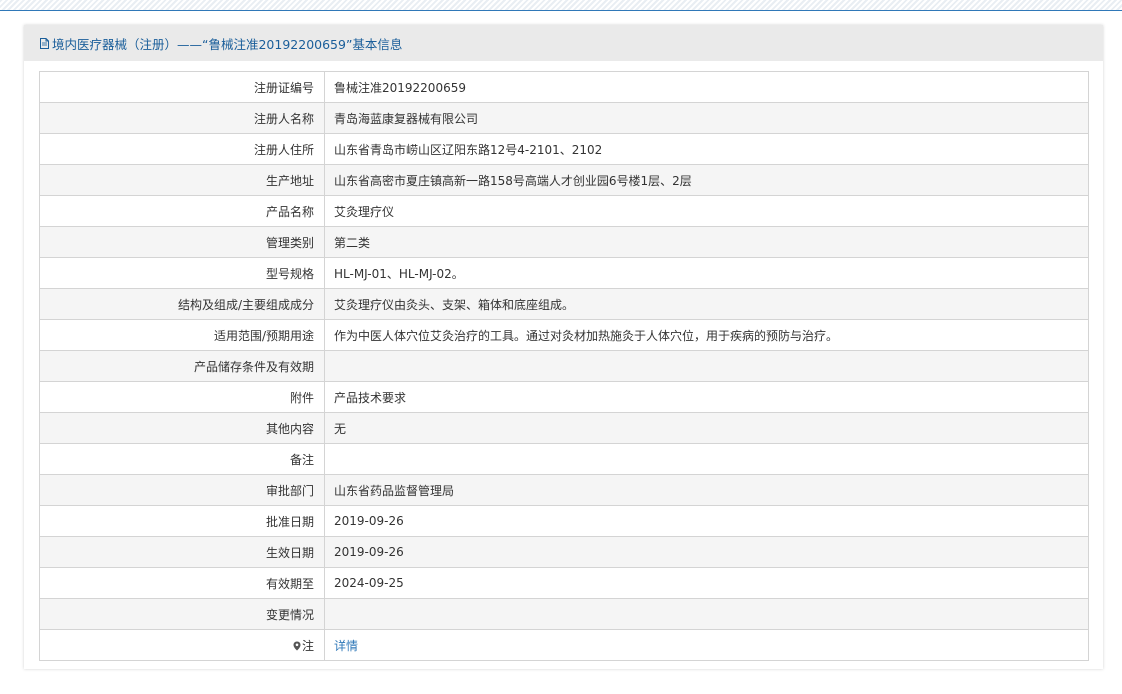 The height and width of the screenshot is (694, 1122). What do you see at coordinates (561, 5) in the screenshot?
I see `top-stripe-divider` at bounding box center [561, 5].